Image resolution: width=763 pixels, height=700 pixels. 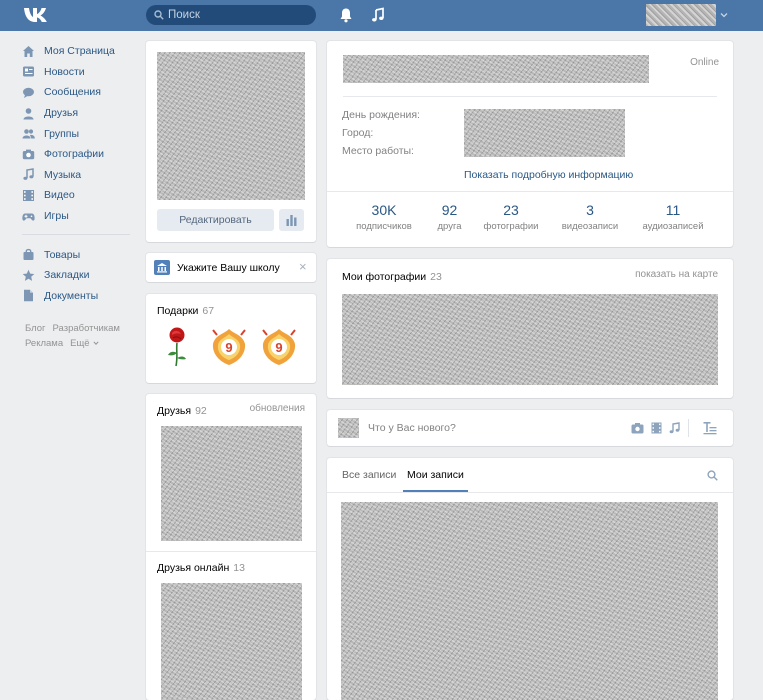 What do you see at coordinates (77, 296) in the screenshot?
I see `menu-item-documents: Документы` at bounding box center [77, 296].